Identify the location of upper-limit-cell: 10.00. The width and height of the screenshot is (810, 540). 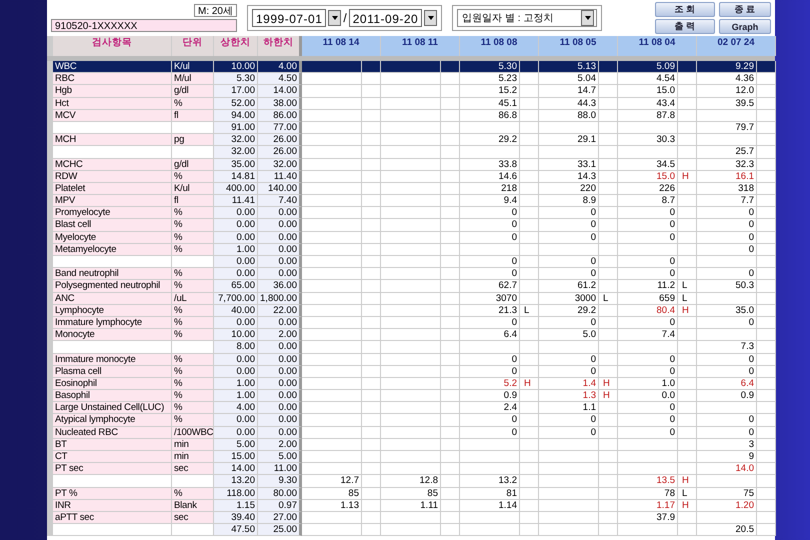
(236, 67).